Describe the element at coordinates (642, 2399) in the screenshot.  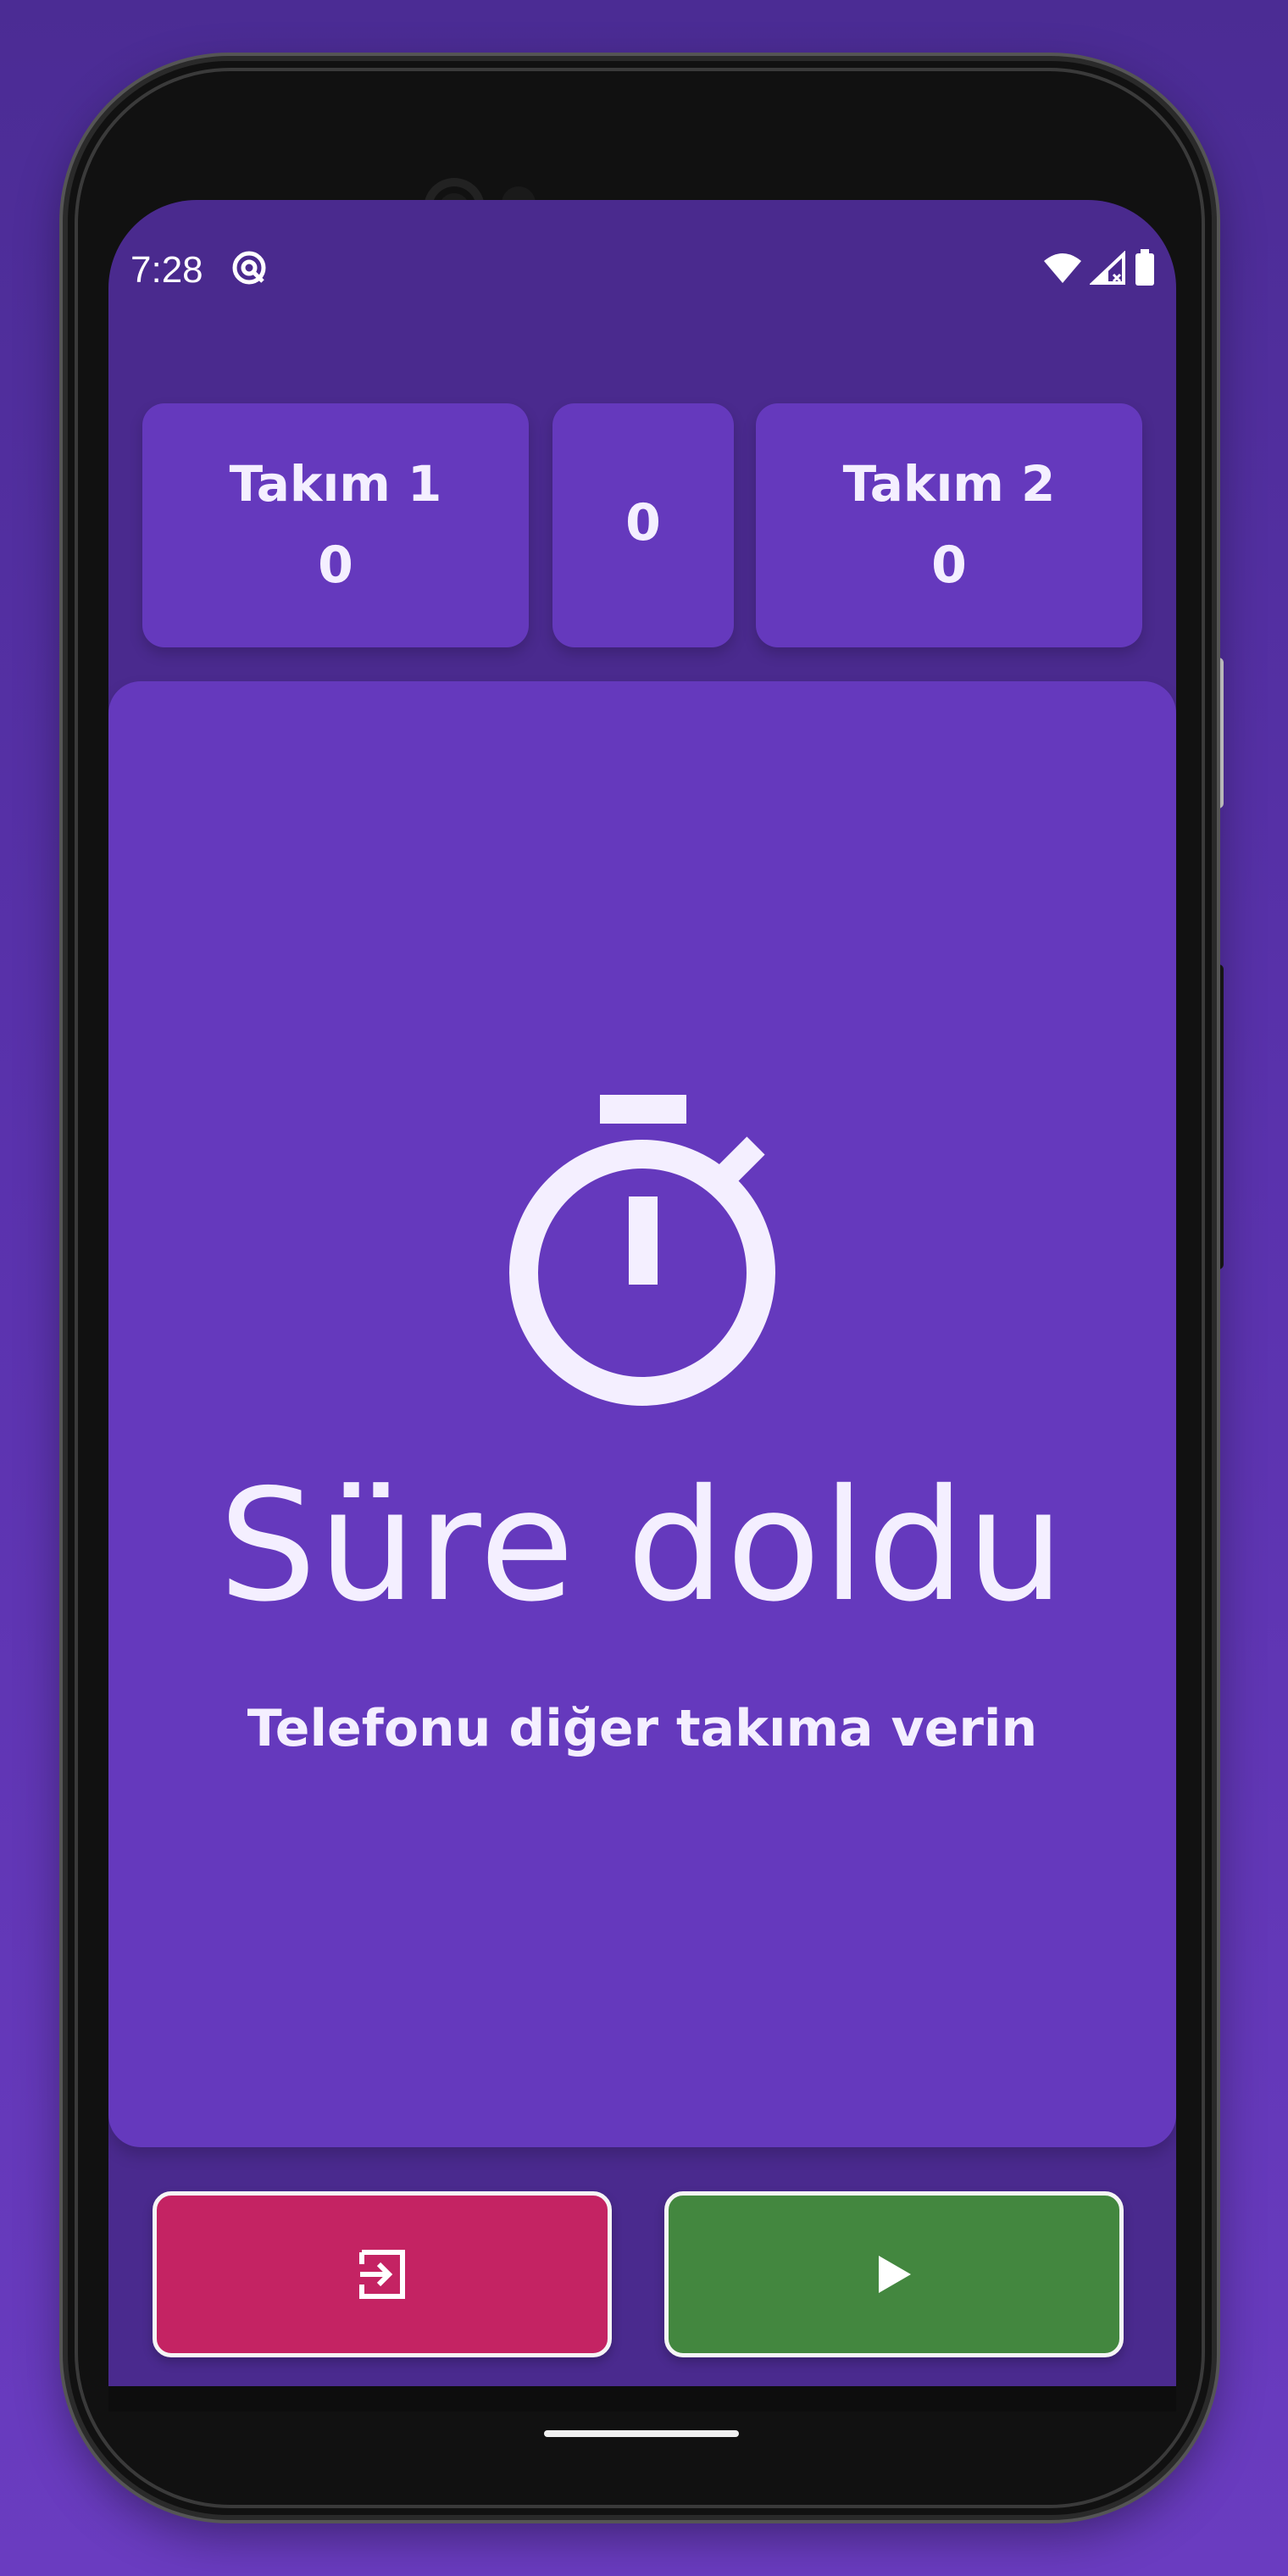
I see `navigation-bar` at that location.